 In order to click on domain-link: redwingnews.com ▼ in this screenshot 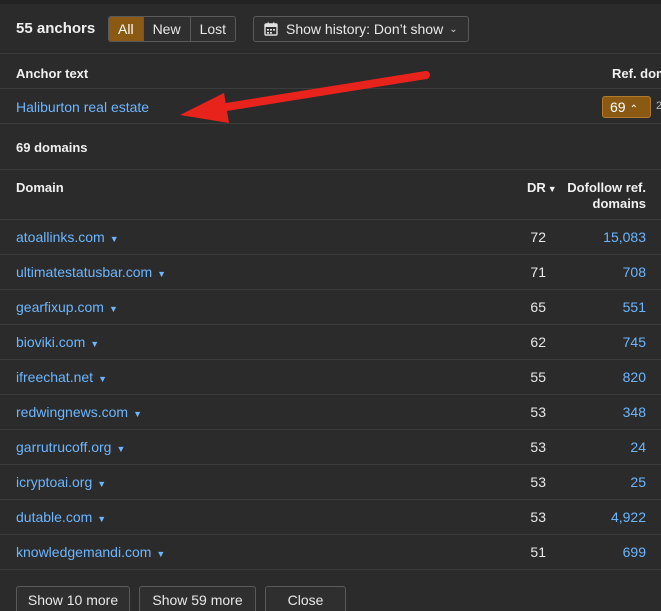, I will do `click(79, 412)`.